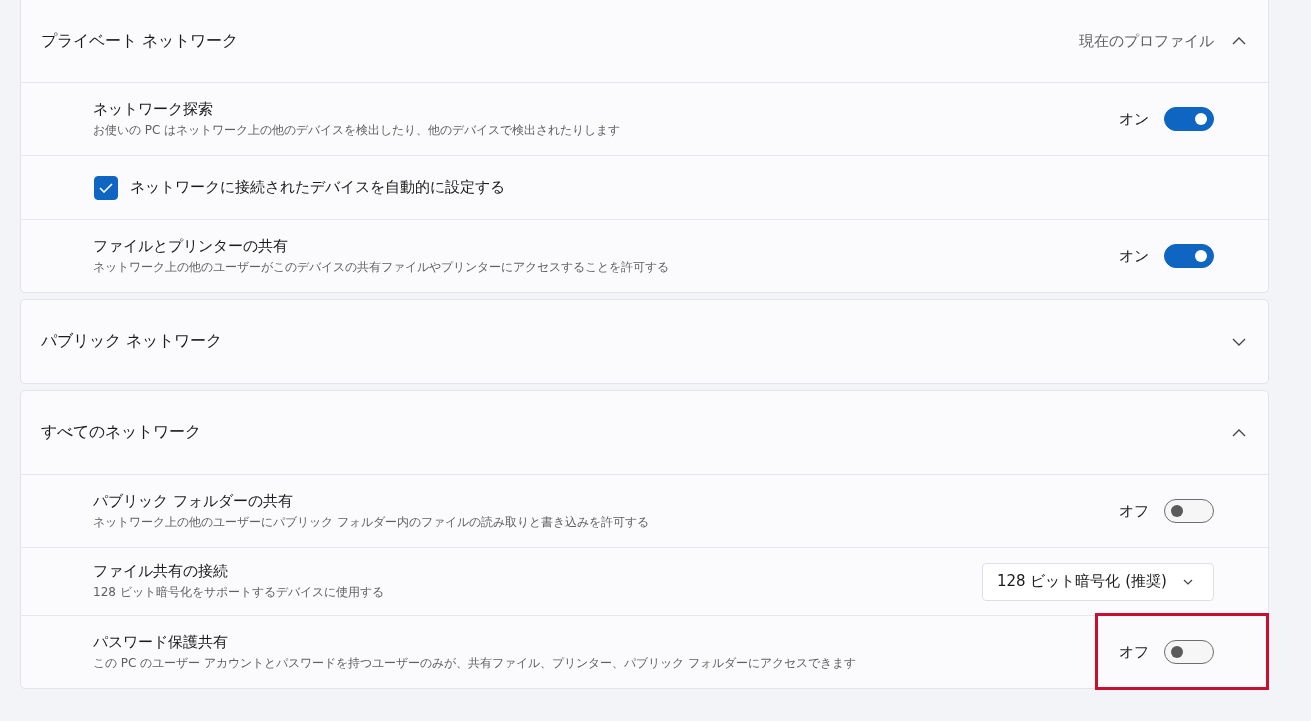  I want to click on section-title: パブリック ネットワーク, so click(132, 341).